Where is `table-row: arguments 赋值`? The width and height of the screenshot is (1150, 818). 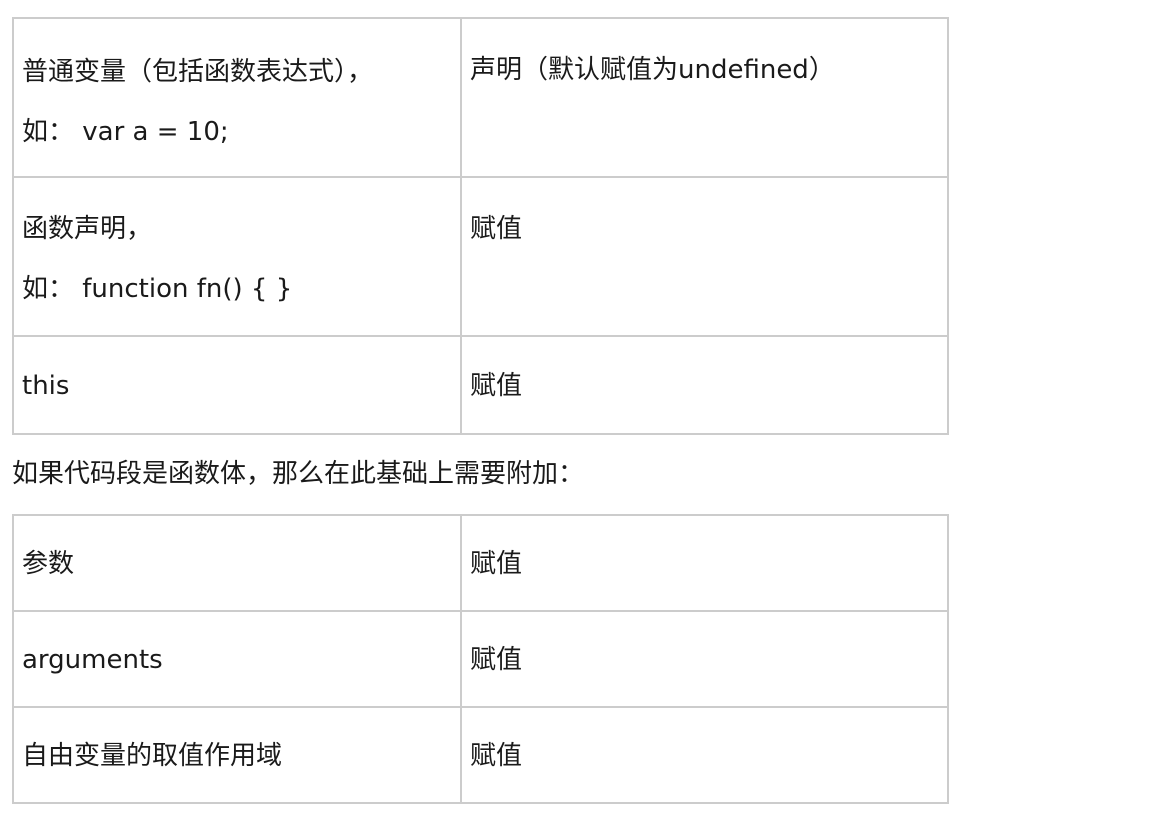
table-row: arguments 赋值 is located at coordinates (480, 659).